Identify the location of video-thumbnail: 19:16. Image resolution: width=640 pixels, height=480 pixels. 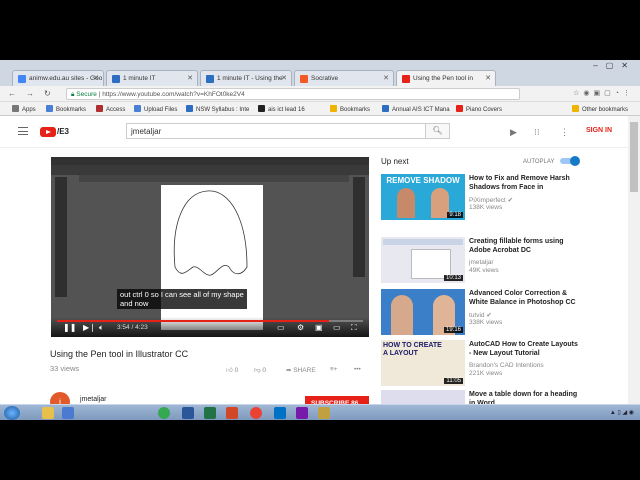
(423, 312).